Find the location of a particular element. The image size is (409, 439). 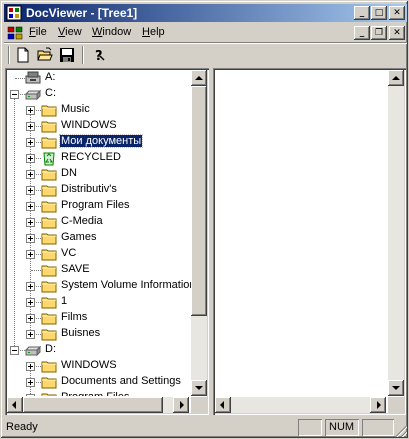

child-minimize-button: _ is located at coordinates (362, 33).